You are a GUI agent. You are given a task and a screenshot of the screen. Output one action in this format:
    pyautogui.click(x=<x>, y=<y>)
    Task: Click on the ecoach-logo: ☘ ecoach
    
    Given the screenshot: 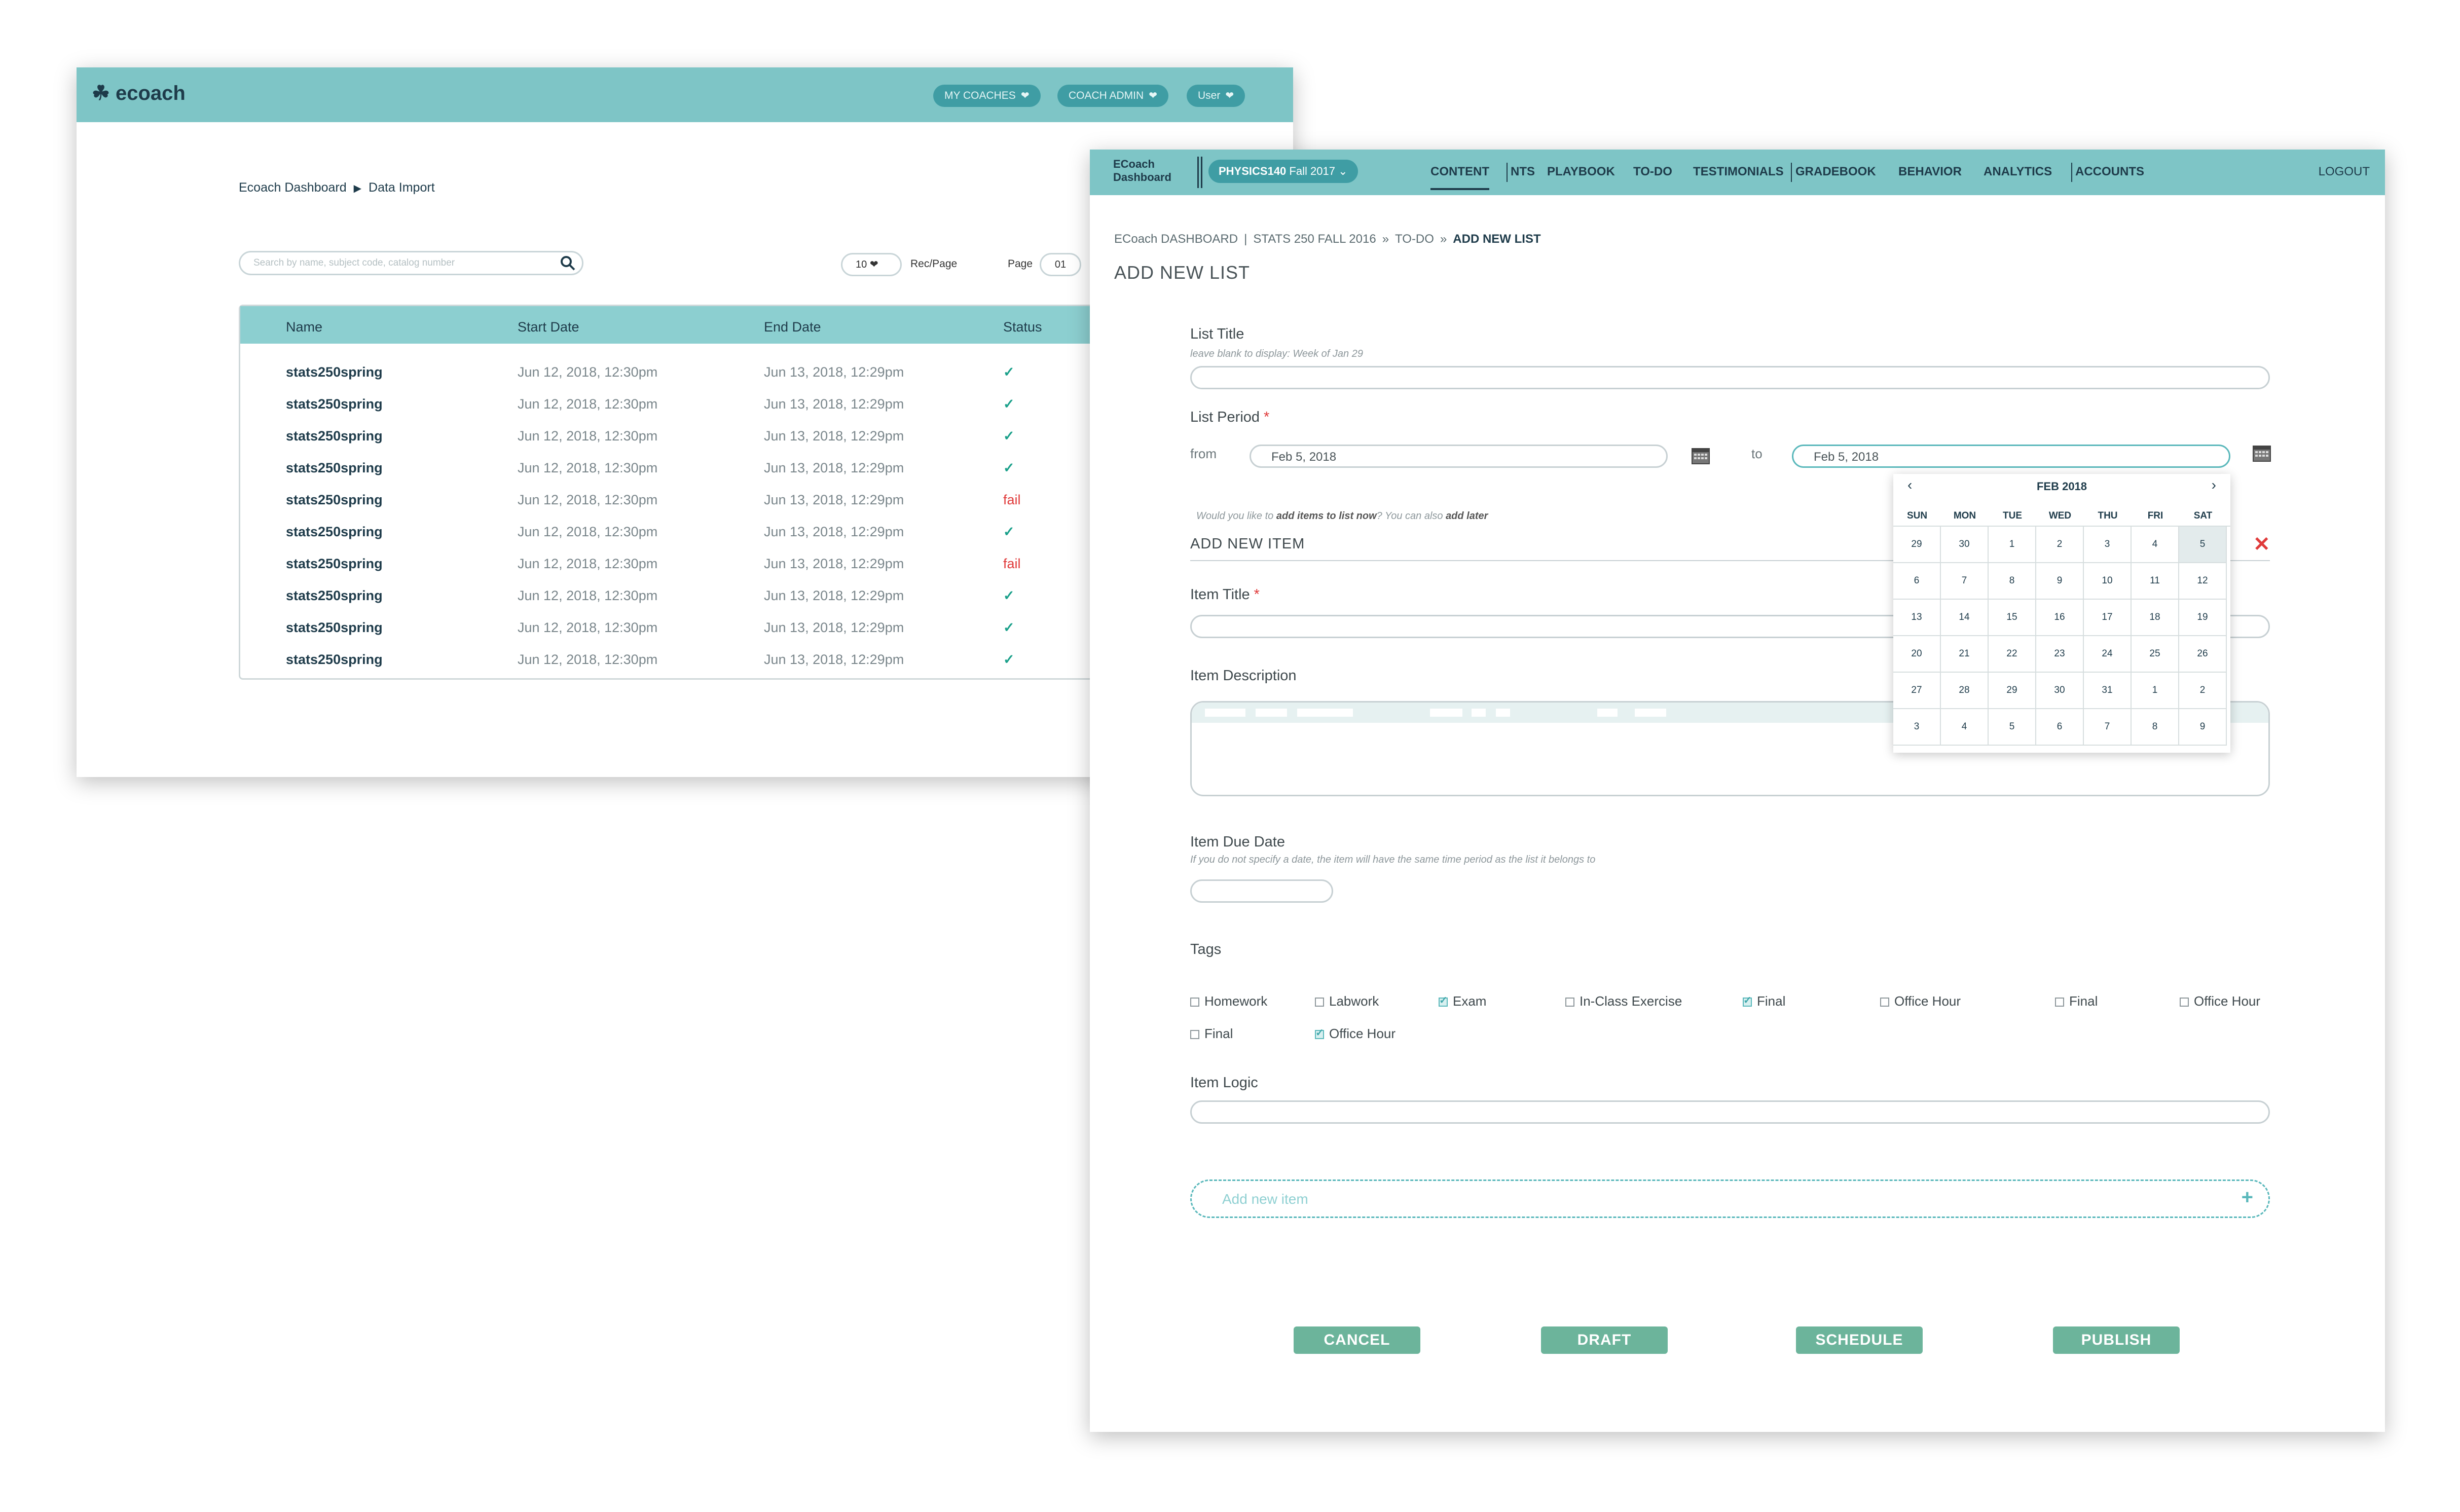 What is the action you would take?
    pyautogui.click(x=139, y=94)
    